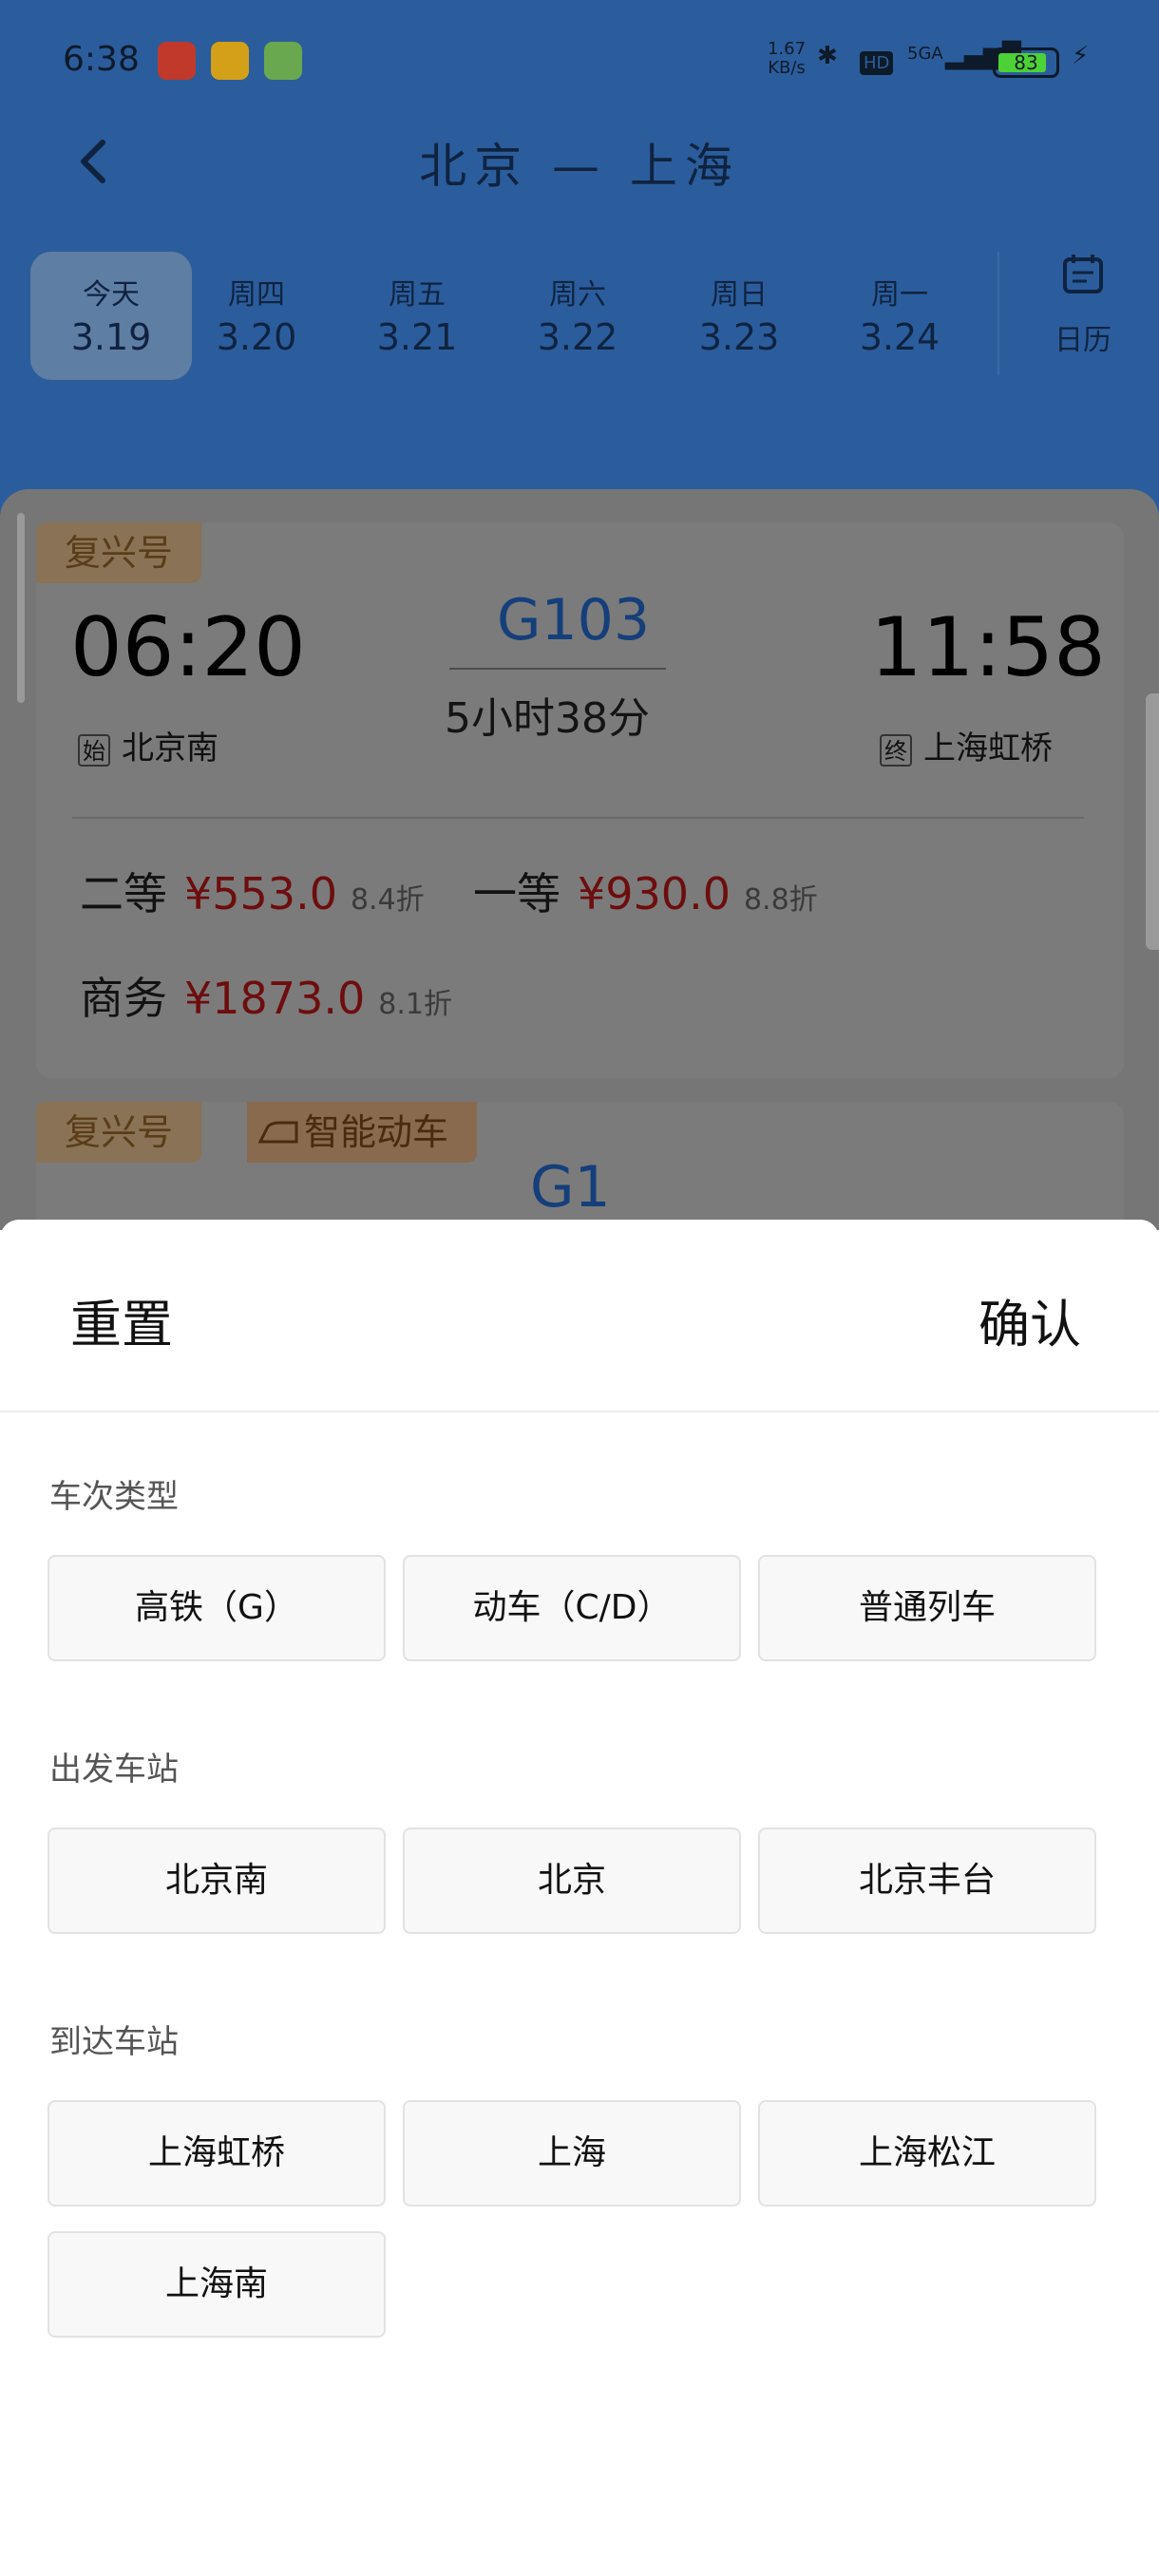 This screenshot has height=2576, width=1159. Describe the element at coordinates (1083, 274) in the screenshot. I see `calendar-icon` at that location.